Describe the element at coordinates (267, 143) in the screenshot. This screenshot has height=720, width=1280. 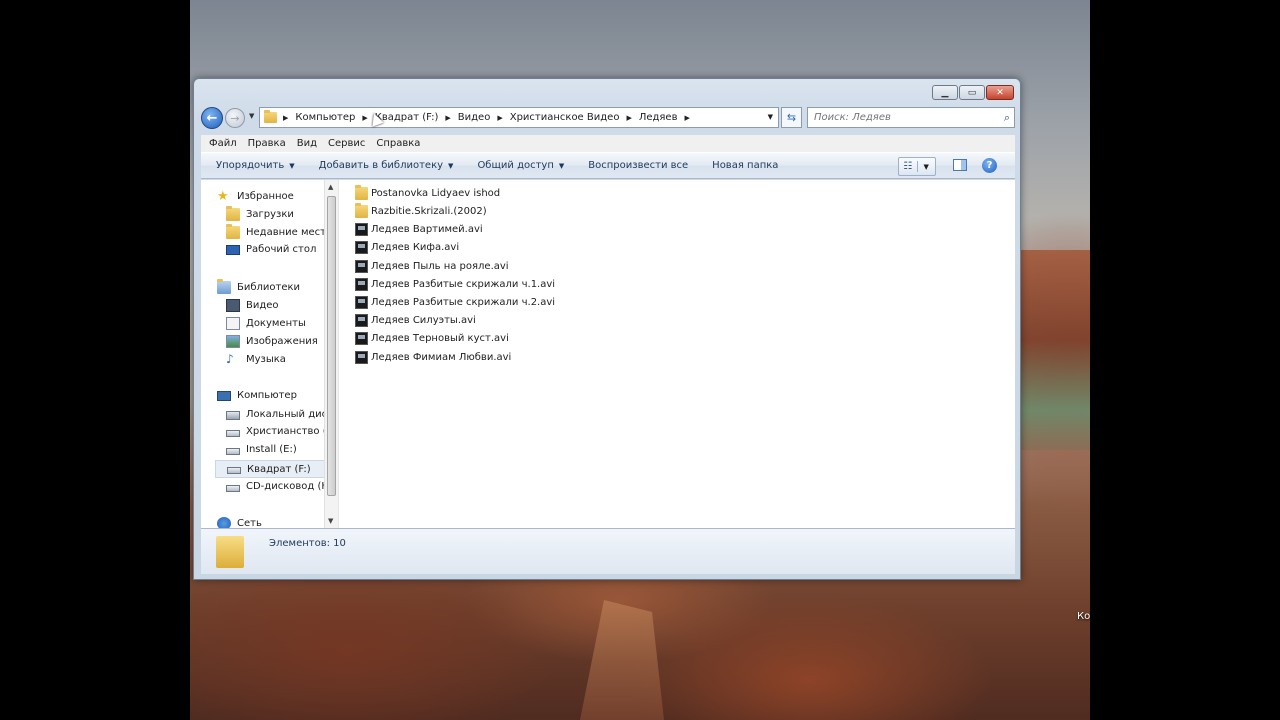
I see `menu-edit: Правка` at that location.